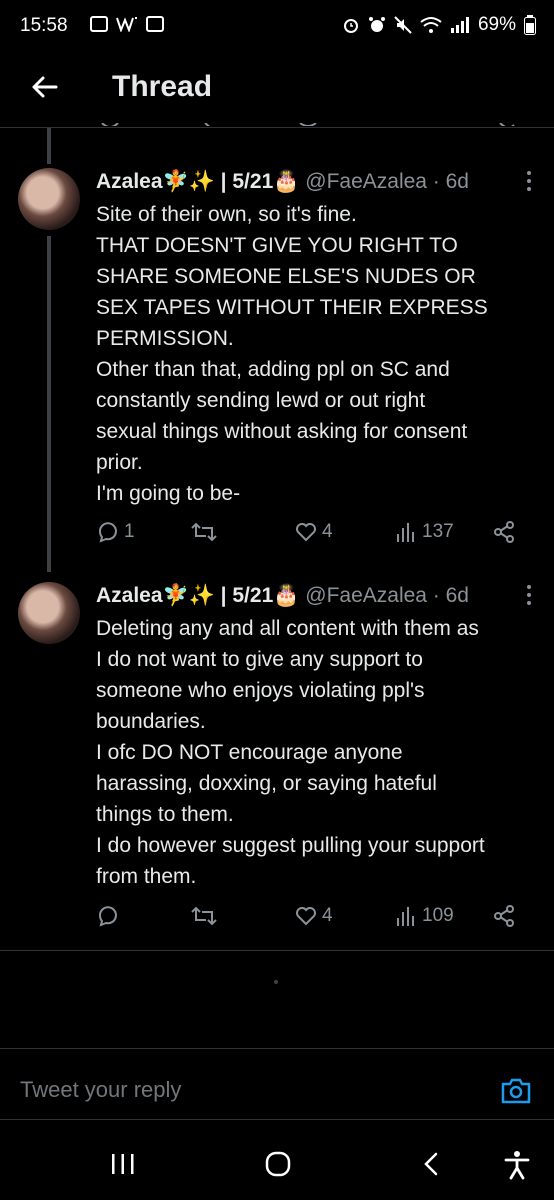 This screenshot has width=554, height=1200. What do you see at coordinates (277, 88) in the screenshot?
I see `thread-header: Thread` at bounding box center [277, 88].